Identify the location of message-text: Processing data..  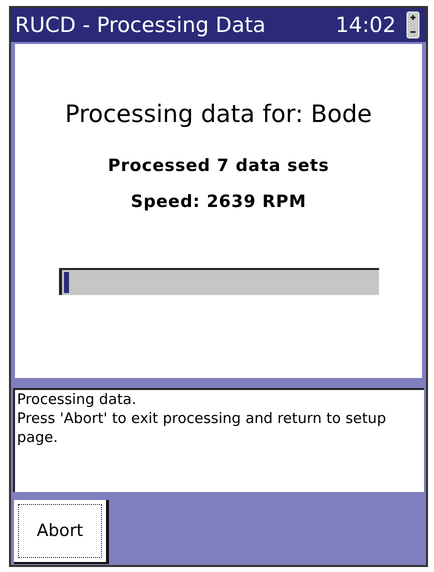
(77, 400).